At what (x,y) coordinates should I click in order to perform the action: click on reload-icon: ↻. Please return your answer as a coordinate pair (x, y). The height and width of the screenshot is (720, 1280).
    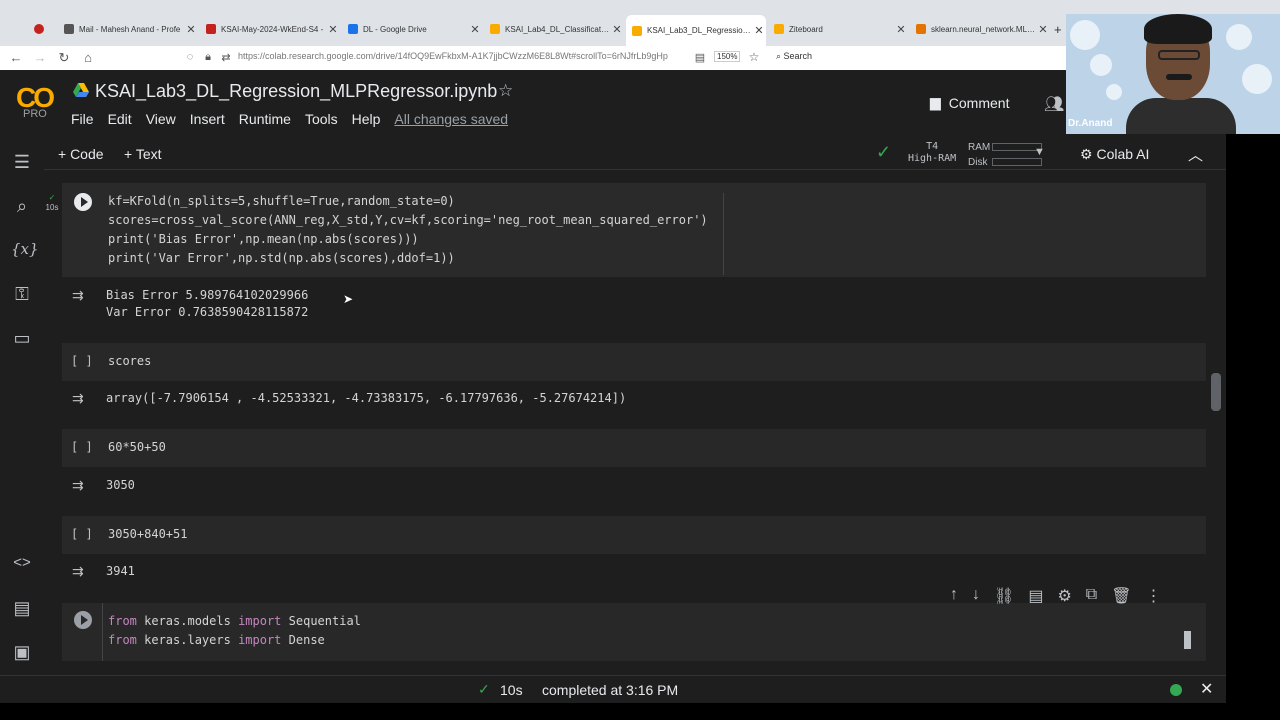
    Looking at the image, I should click on (64, 58).